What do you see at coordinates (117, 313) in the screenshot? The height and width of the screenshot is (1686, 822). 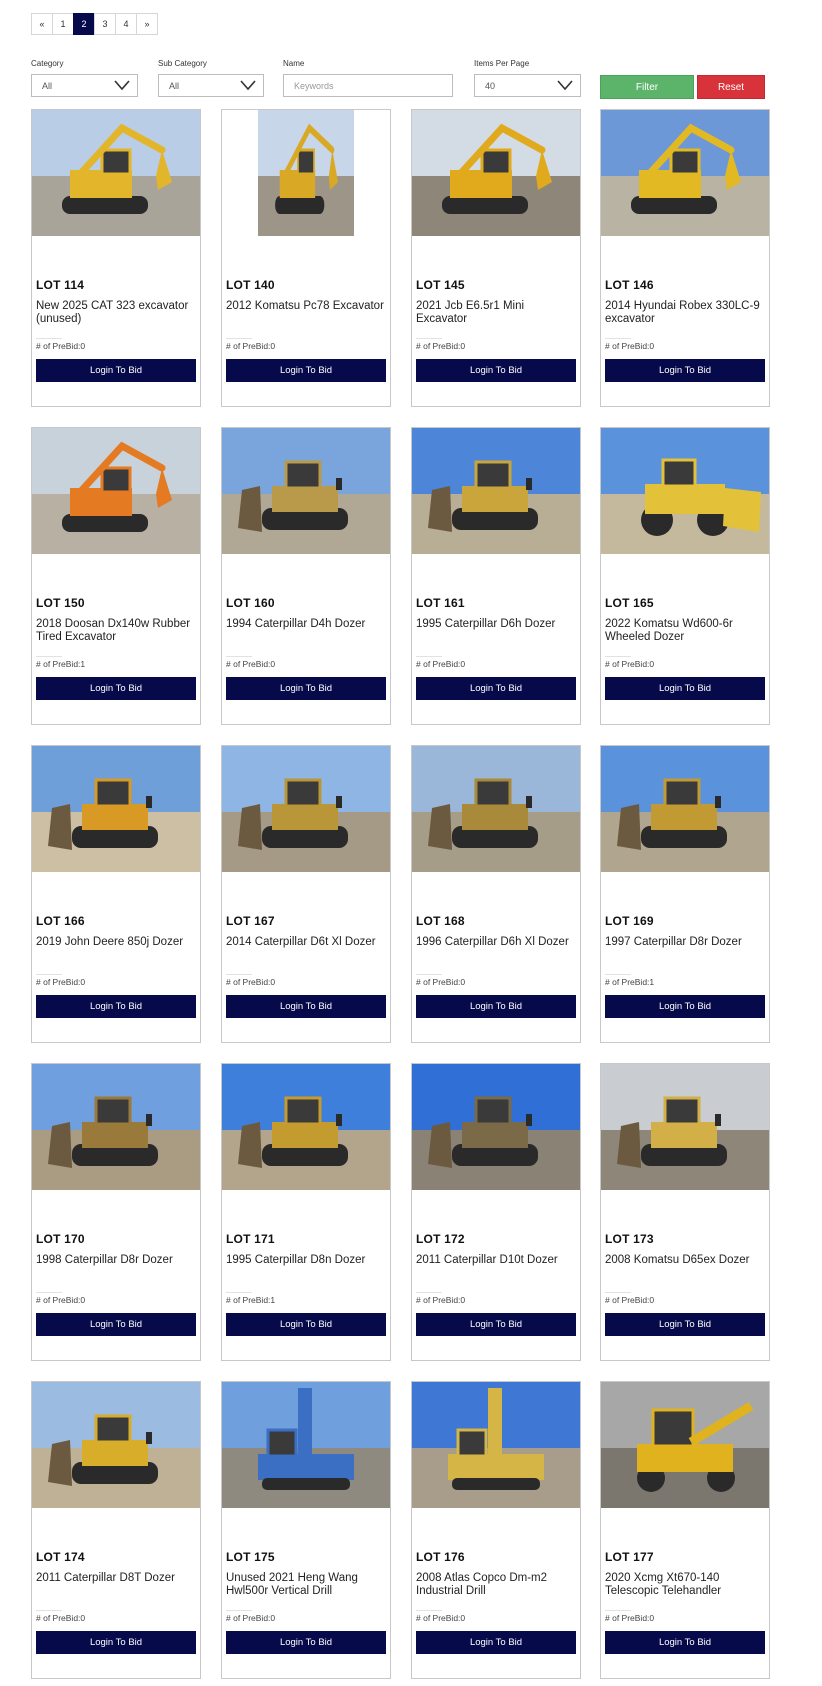 I see `lot-title: New 2025 CAT 323 excavator (unused)` at bounding box center [117, 313].